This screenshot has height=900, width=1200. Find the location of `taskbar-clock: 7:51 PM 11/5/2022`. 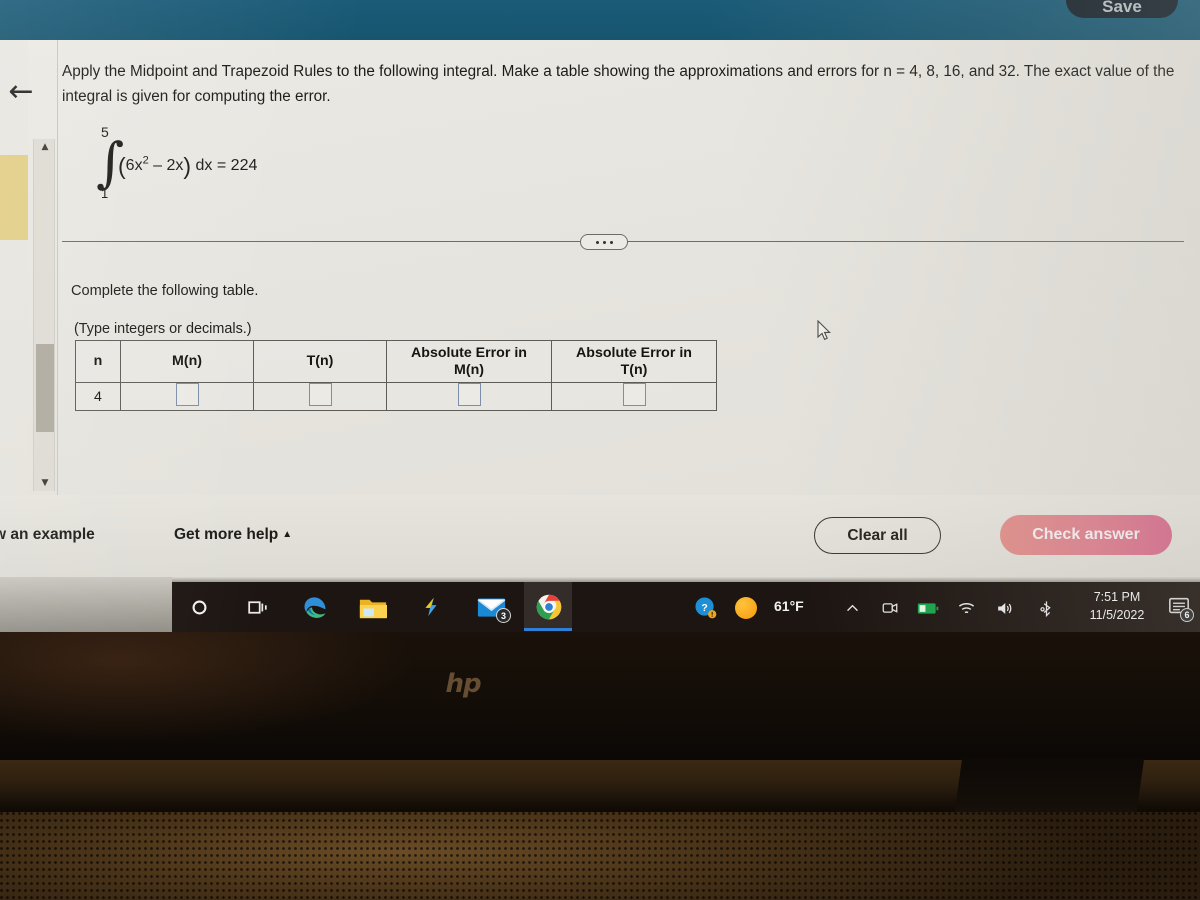

taskbar-clock: 7:51 PM 11/5/2022 is located at coordinates (1117, 606).